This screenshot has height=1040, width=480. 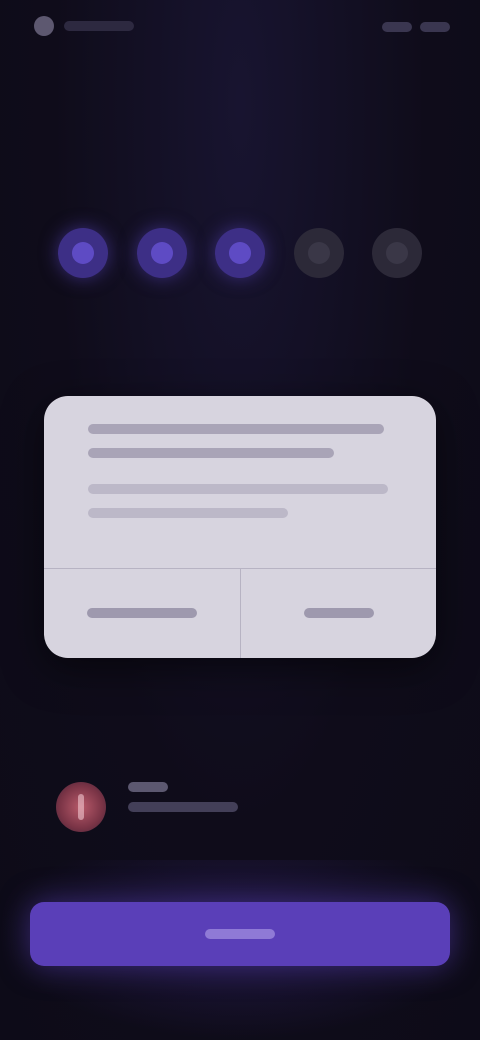 I want to click on instruction-text, so click(x=240, y=363).